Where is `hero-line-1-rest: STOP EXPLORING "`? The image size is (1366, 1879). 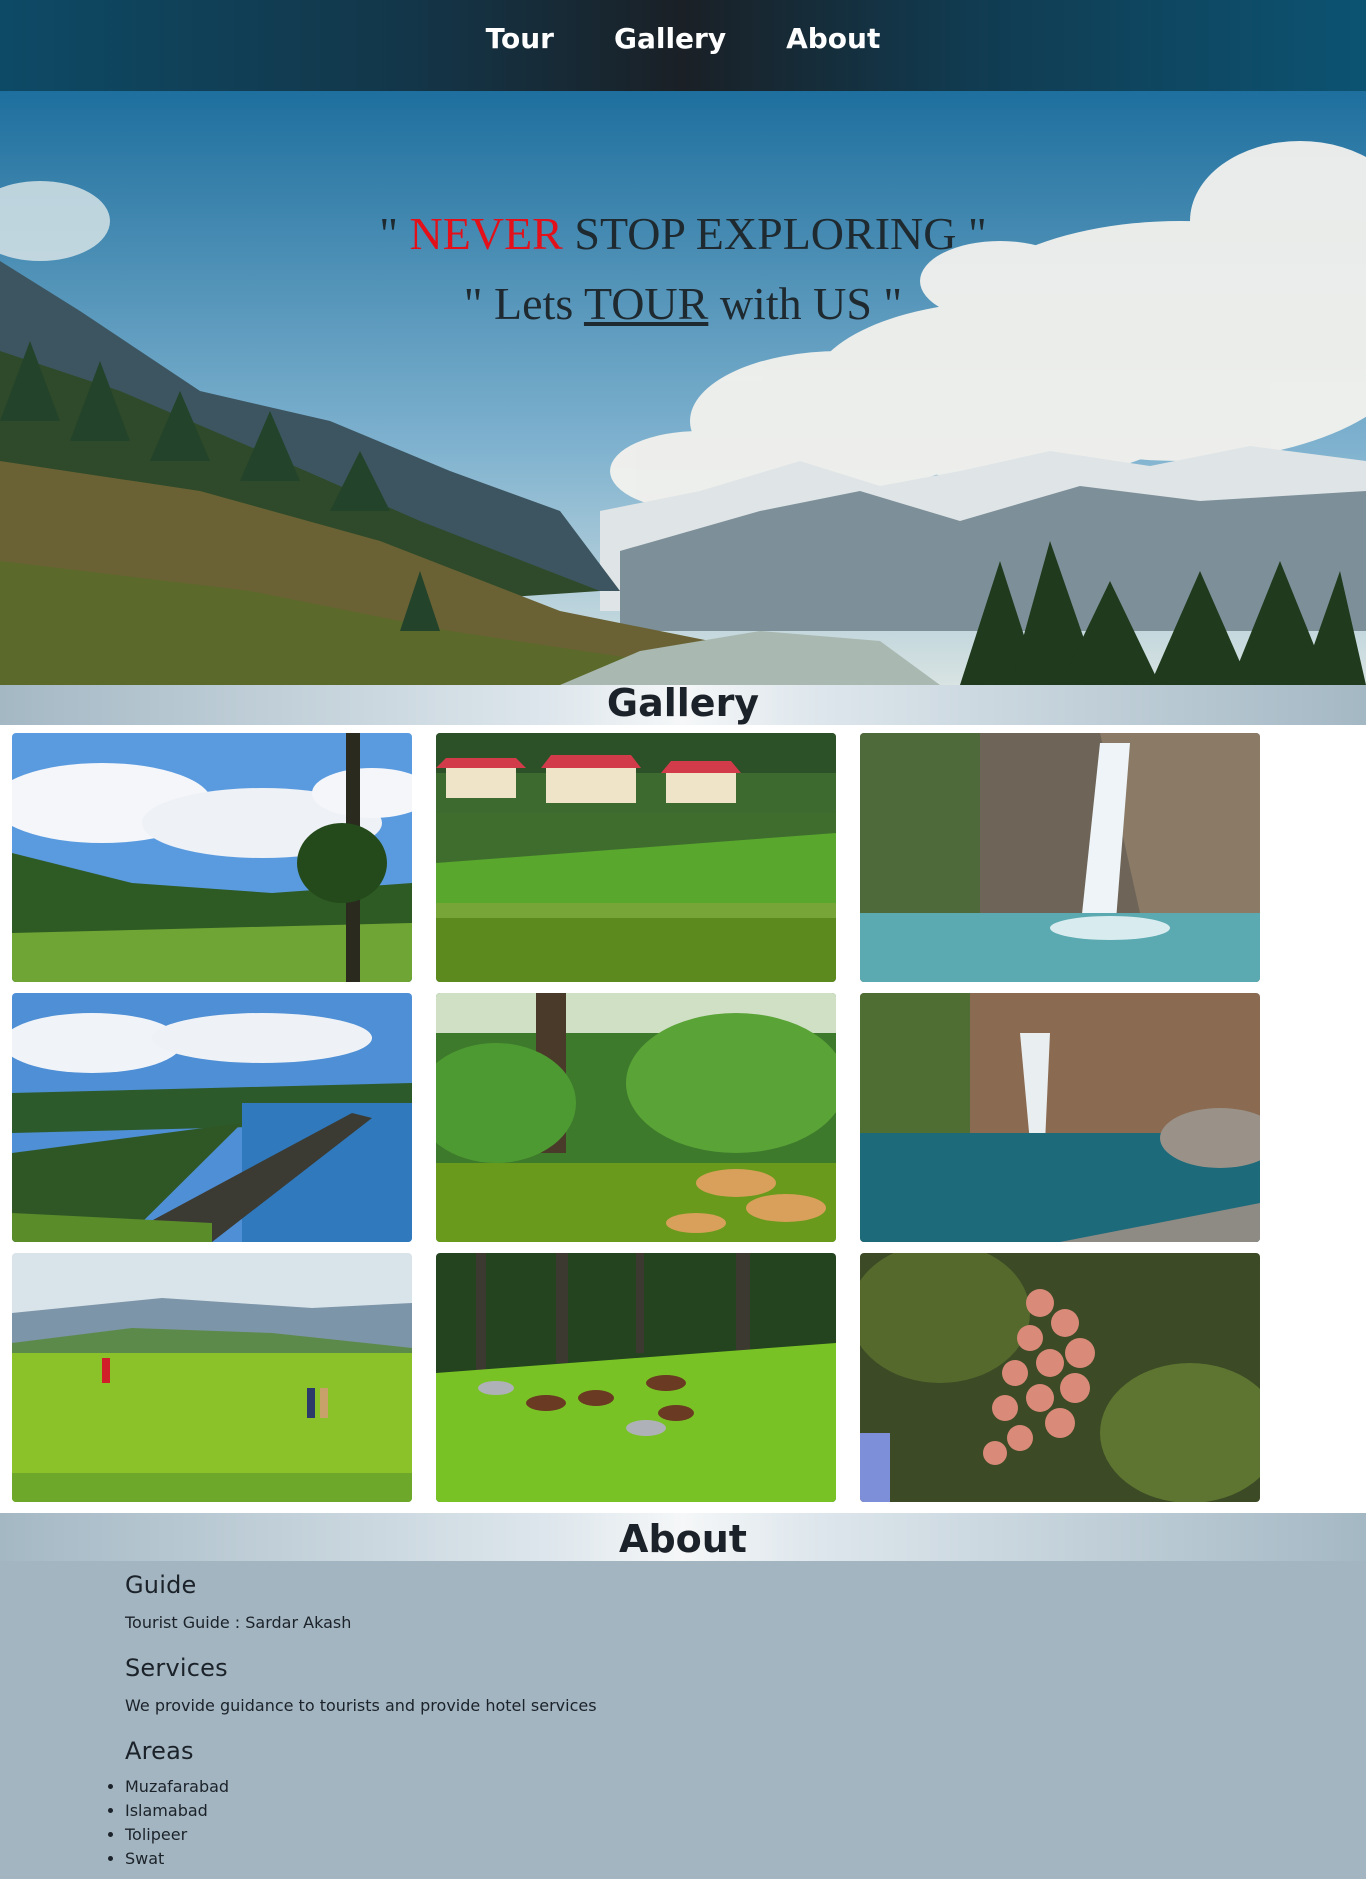 hero-line-1-rest: STOP EXPLORING " is located at coordinates (774, 233).